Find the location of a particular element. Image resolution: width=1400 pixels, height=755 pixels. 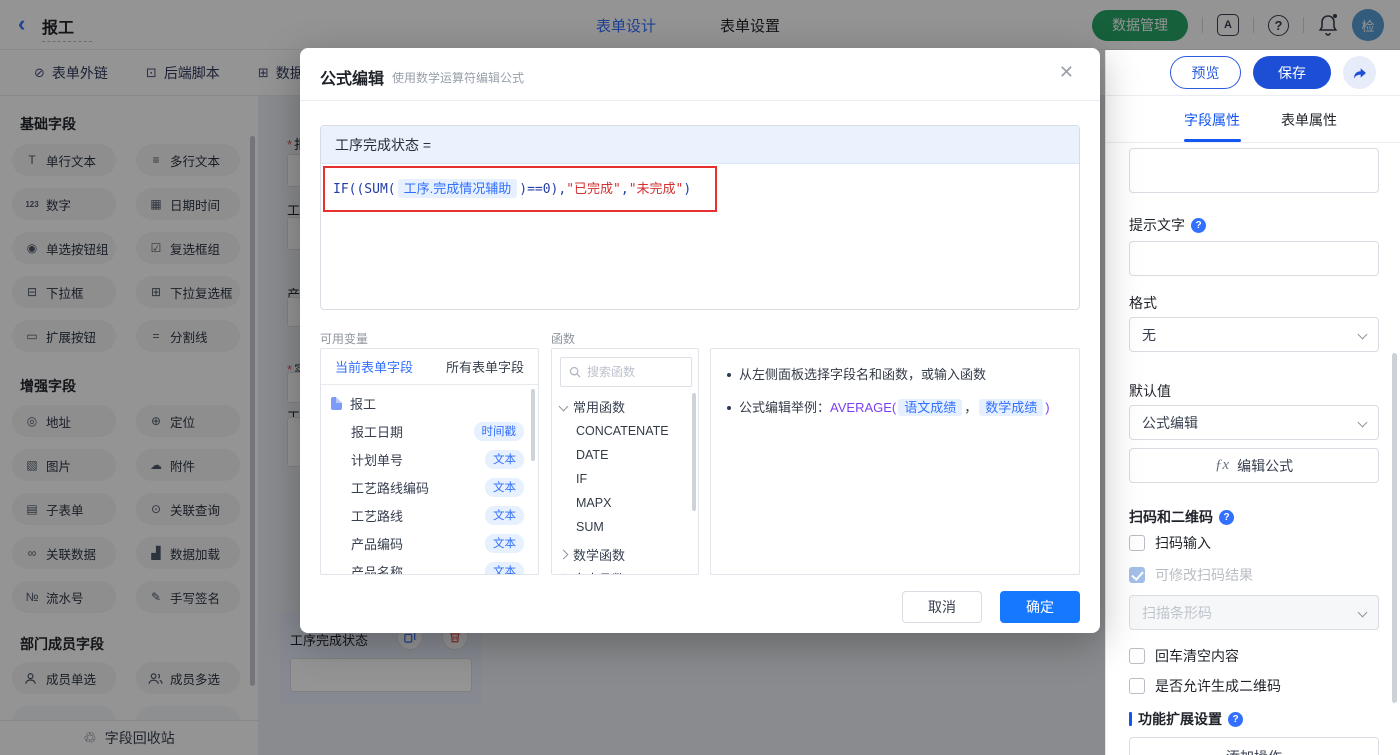

example-token: 语文成绩 is located at coordinates (930, 407).